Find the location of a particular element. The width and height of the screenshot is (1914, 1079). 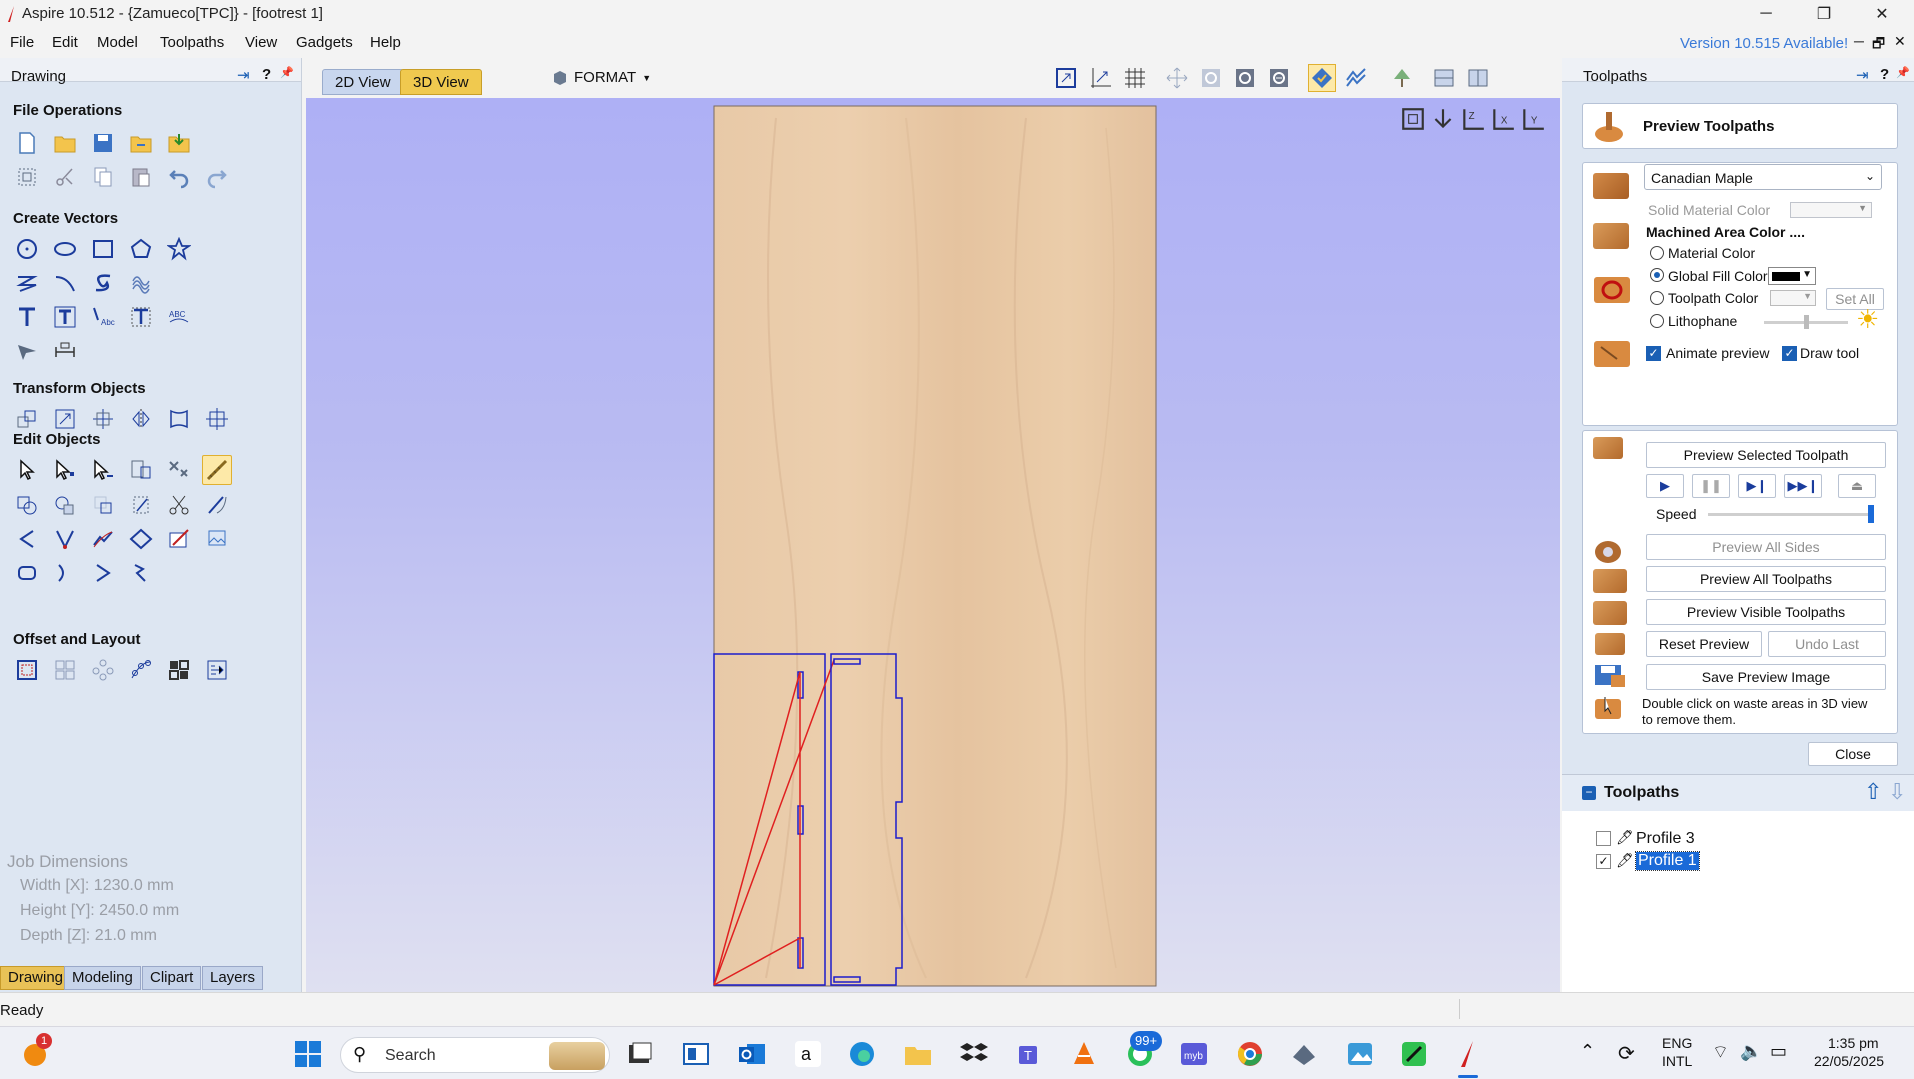

draw-polyline-icon is located at coordinates (27, 283).